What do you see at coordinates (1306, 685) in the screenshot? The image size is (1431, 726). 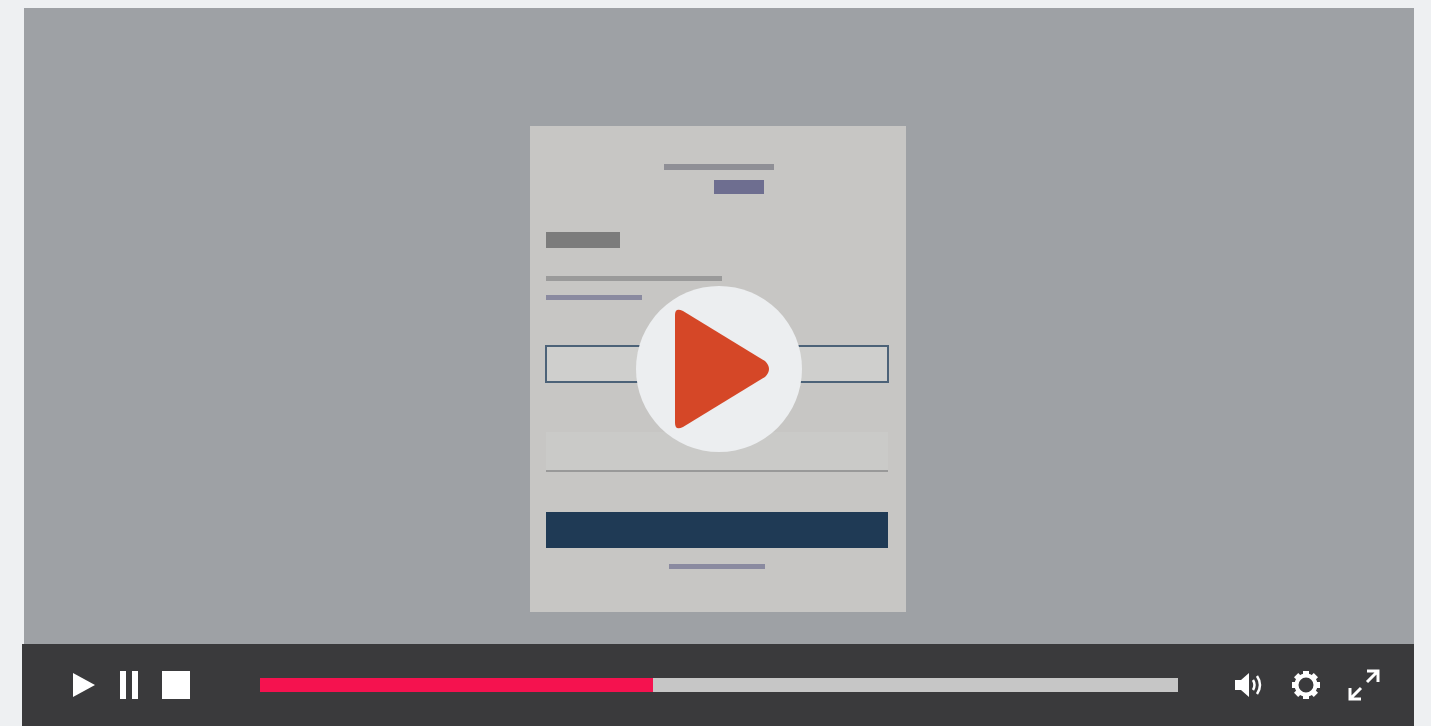 I see `settings-icon` at bounding box center [1306, 685].